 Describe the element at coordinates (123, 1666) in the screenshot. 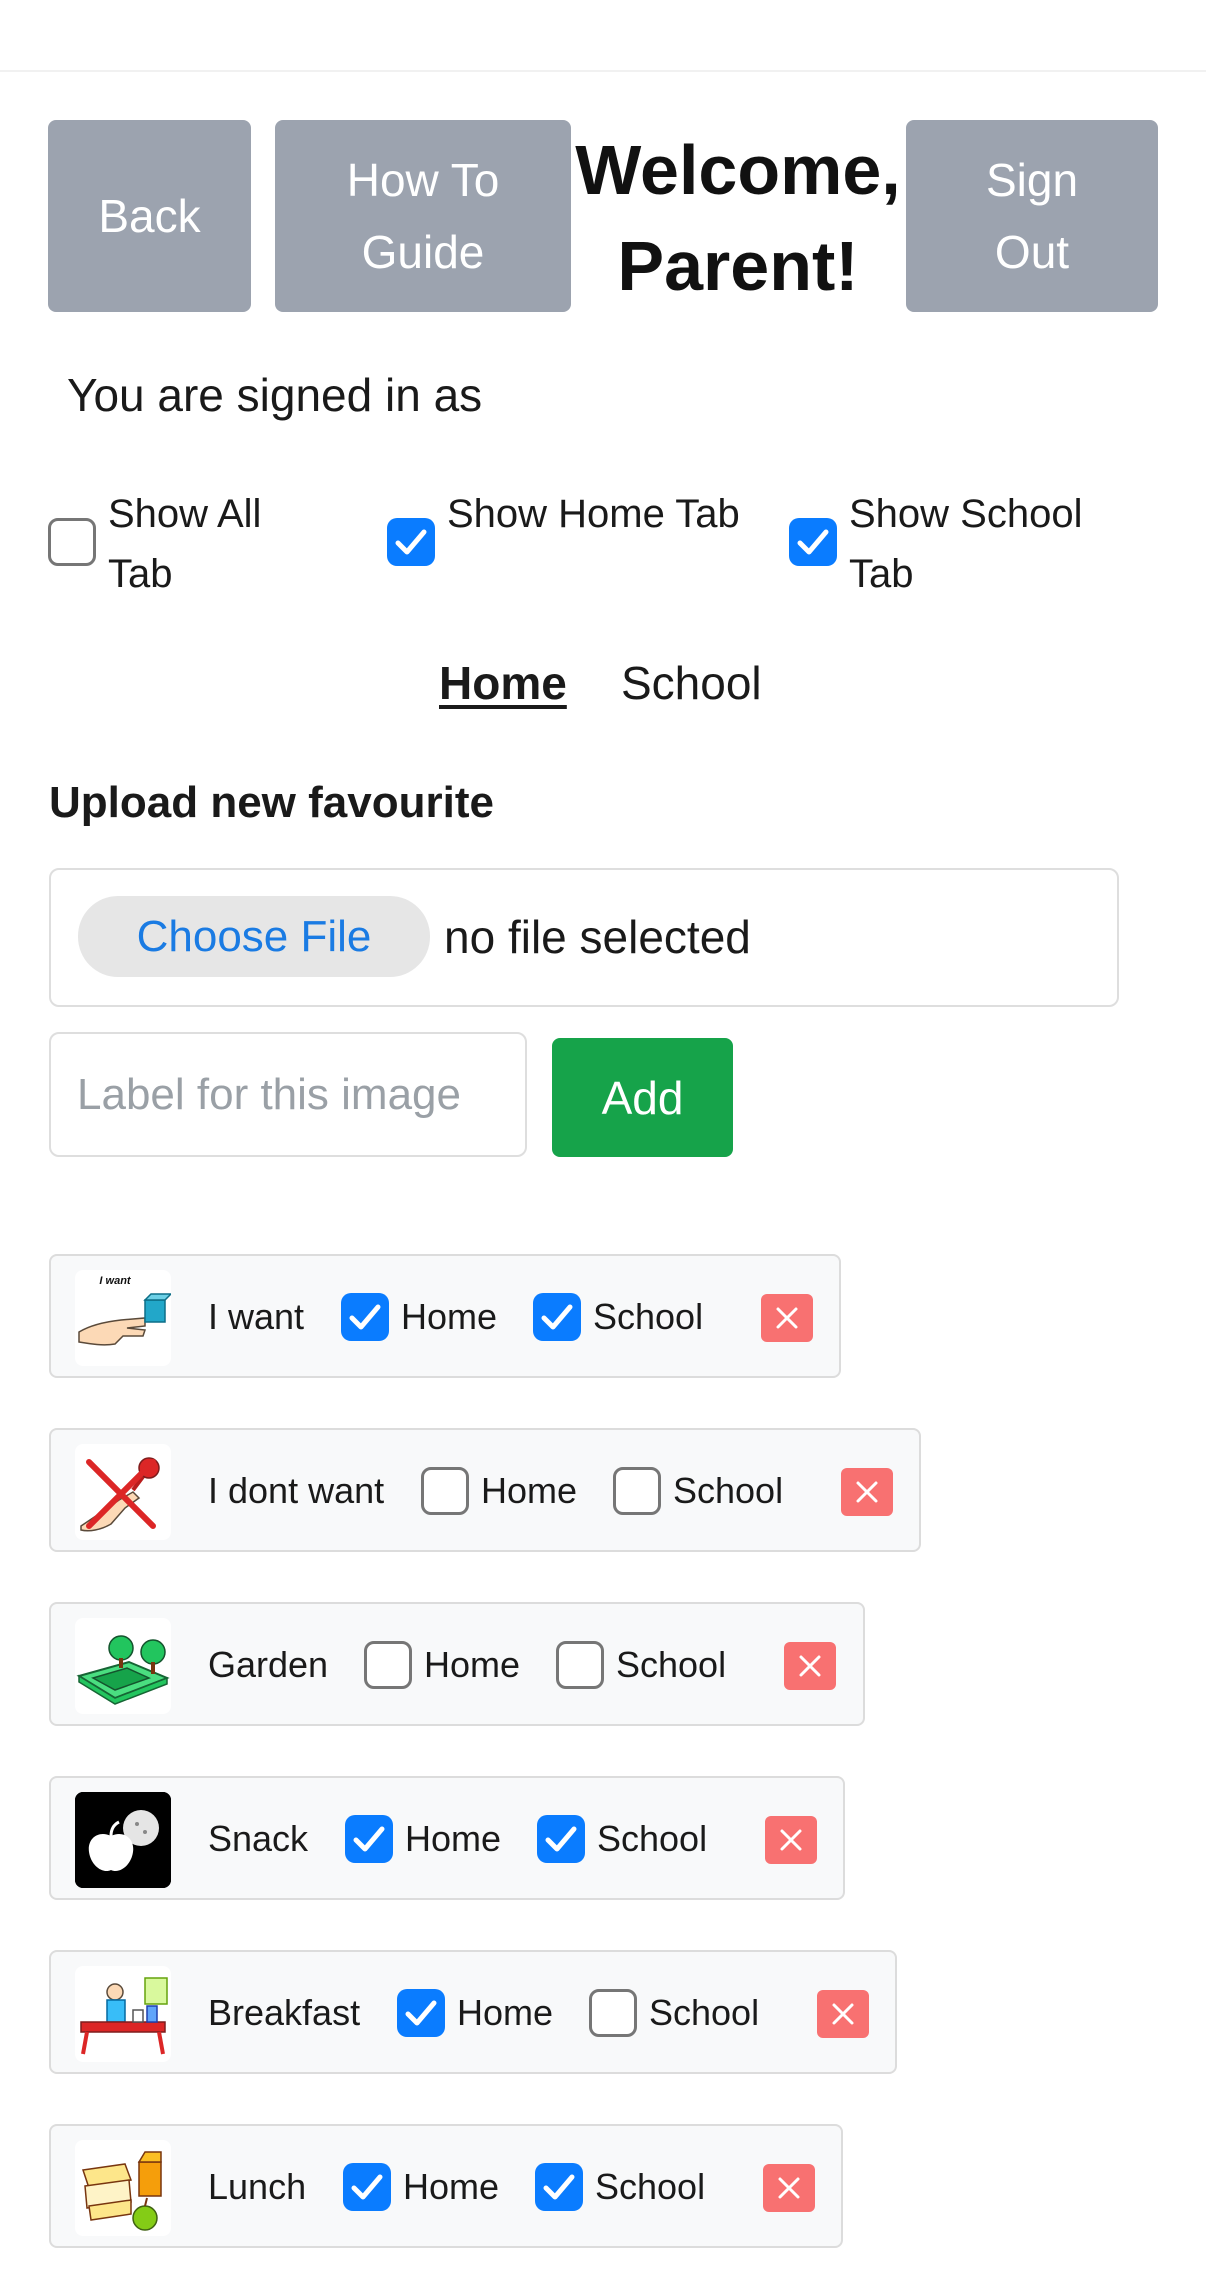

I see `garden-icon` at that location.